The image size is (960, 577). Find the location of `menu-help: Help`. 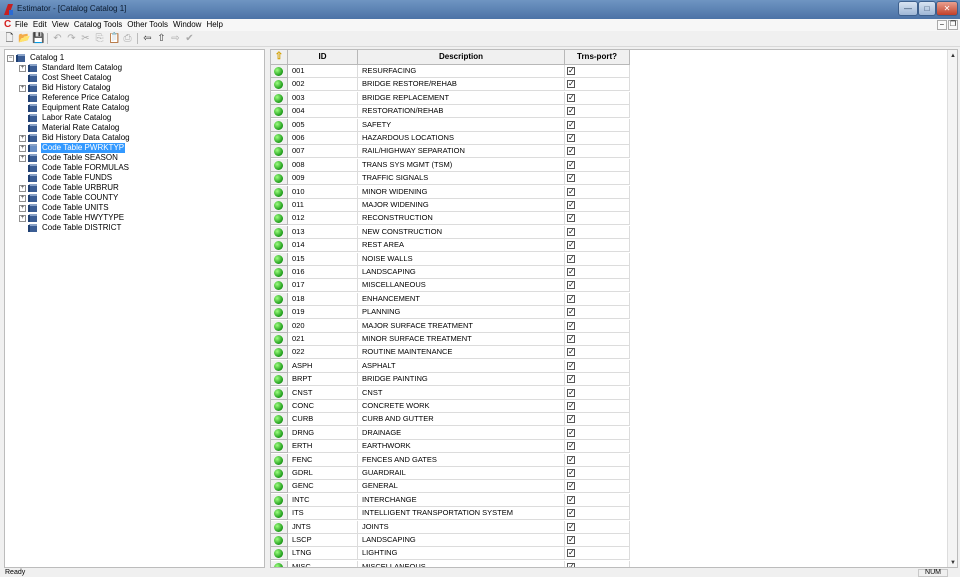

menu-help: Help is located at coordinates (214, 24).